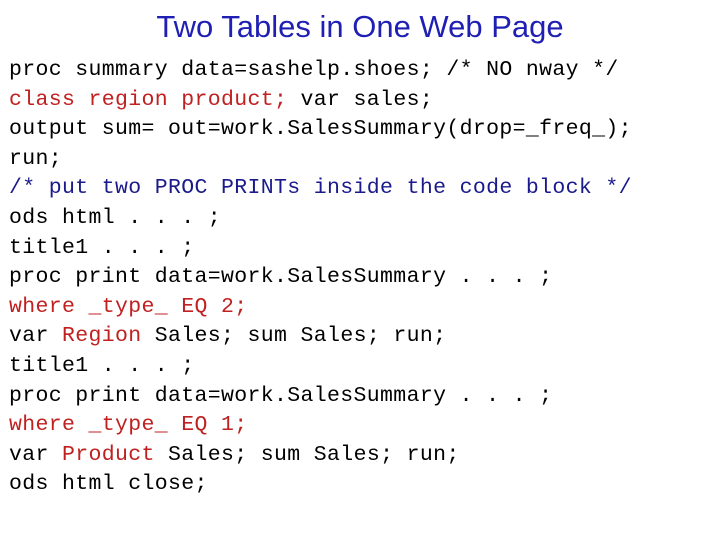 This screenshot has width=720, height=540. Describe the element at coordinates (108, 454) in the screenshot. I see `code-token-red: Product` at that location.